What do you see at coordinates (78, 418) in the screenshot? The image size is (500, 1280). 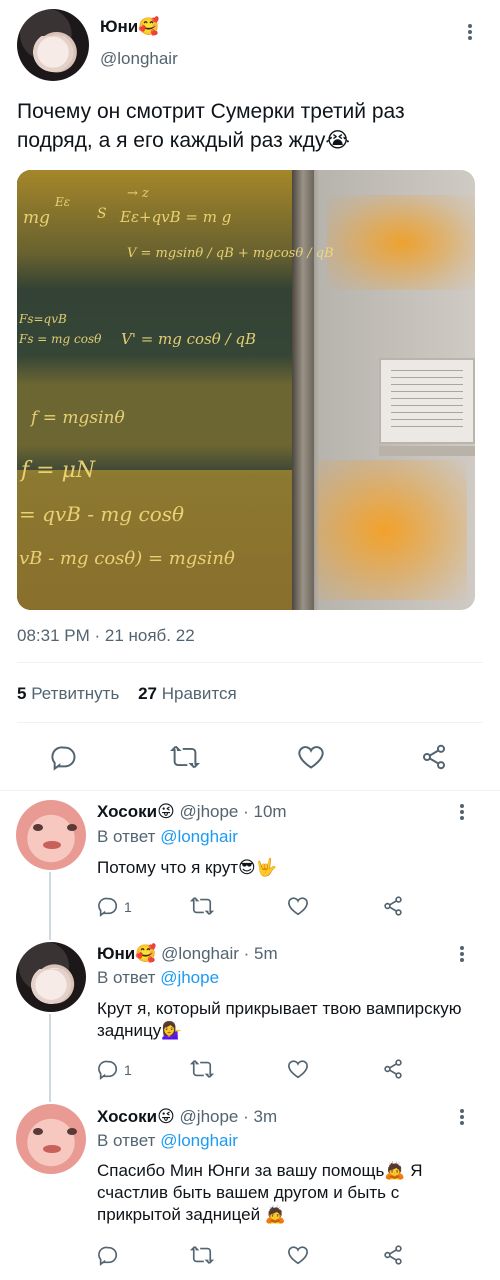 I see `chalk-text: f = mgsinθ` at bounding box center [78, 418].